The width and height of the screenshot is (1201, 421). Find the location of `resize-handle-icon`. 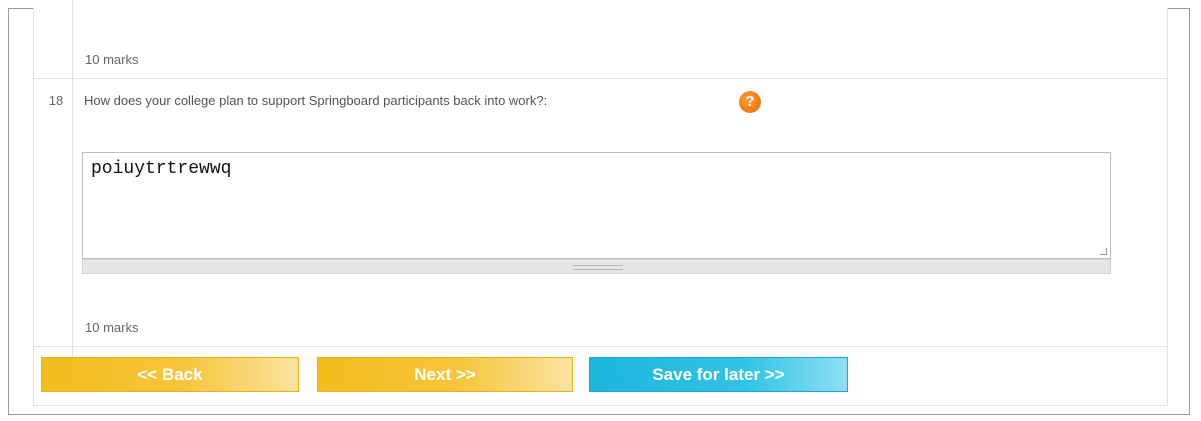

resize-handle-icon is located at coordinates (598, 267).